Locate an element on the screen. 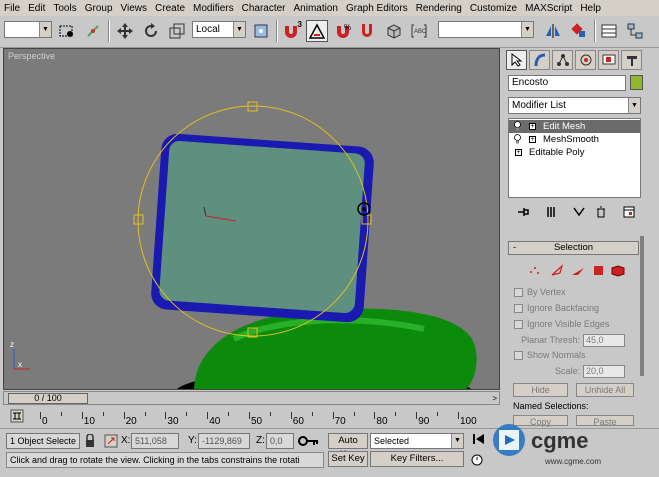 The width and height of the screenshot is (659, 477). absolute-mode-button is located at coordinates (111, 441).